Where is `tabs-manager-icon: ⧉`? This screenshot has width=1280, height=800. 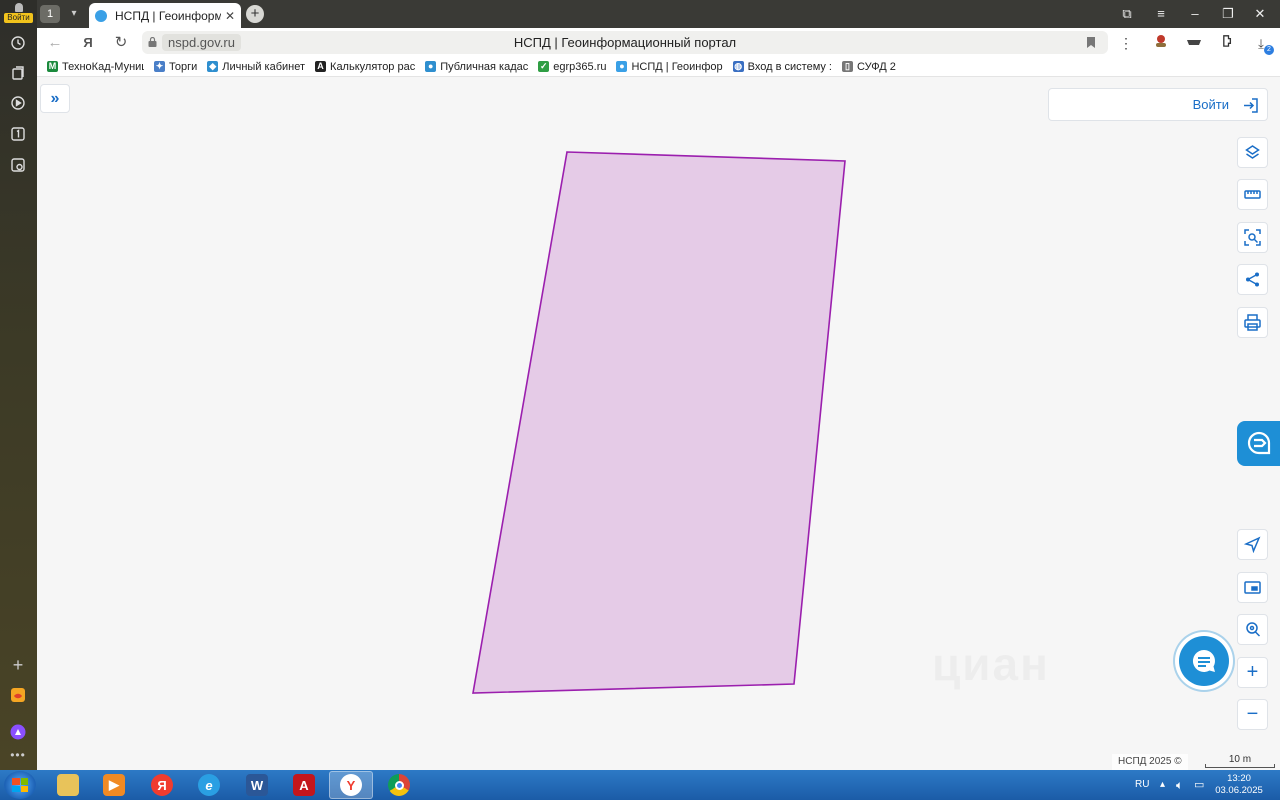 tabs-manager-icon: ⧉ is located at coordinates (1127, 14).